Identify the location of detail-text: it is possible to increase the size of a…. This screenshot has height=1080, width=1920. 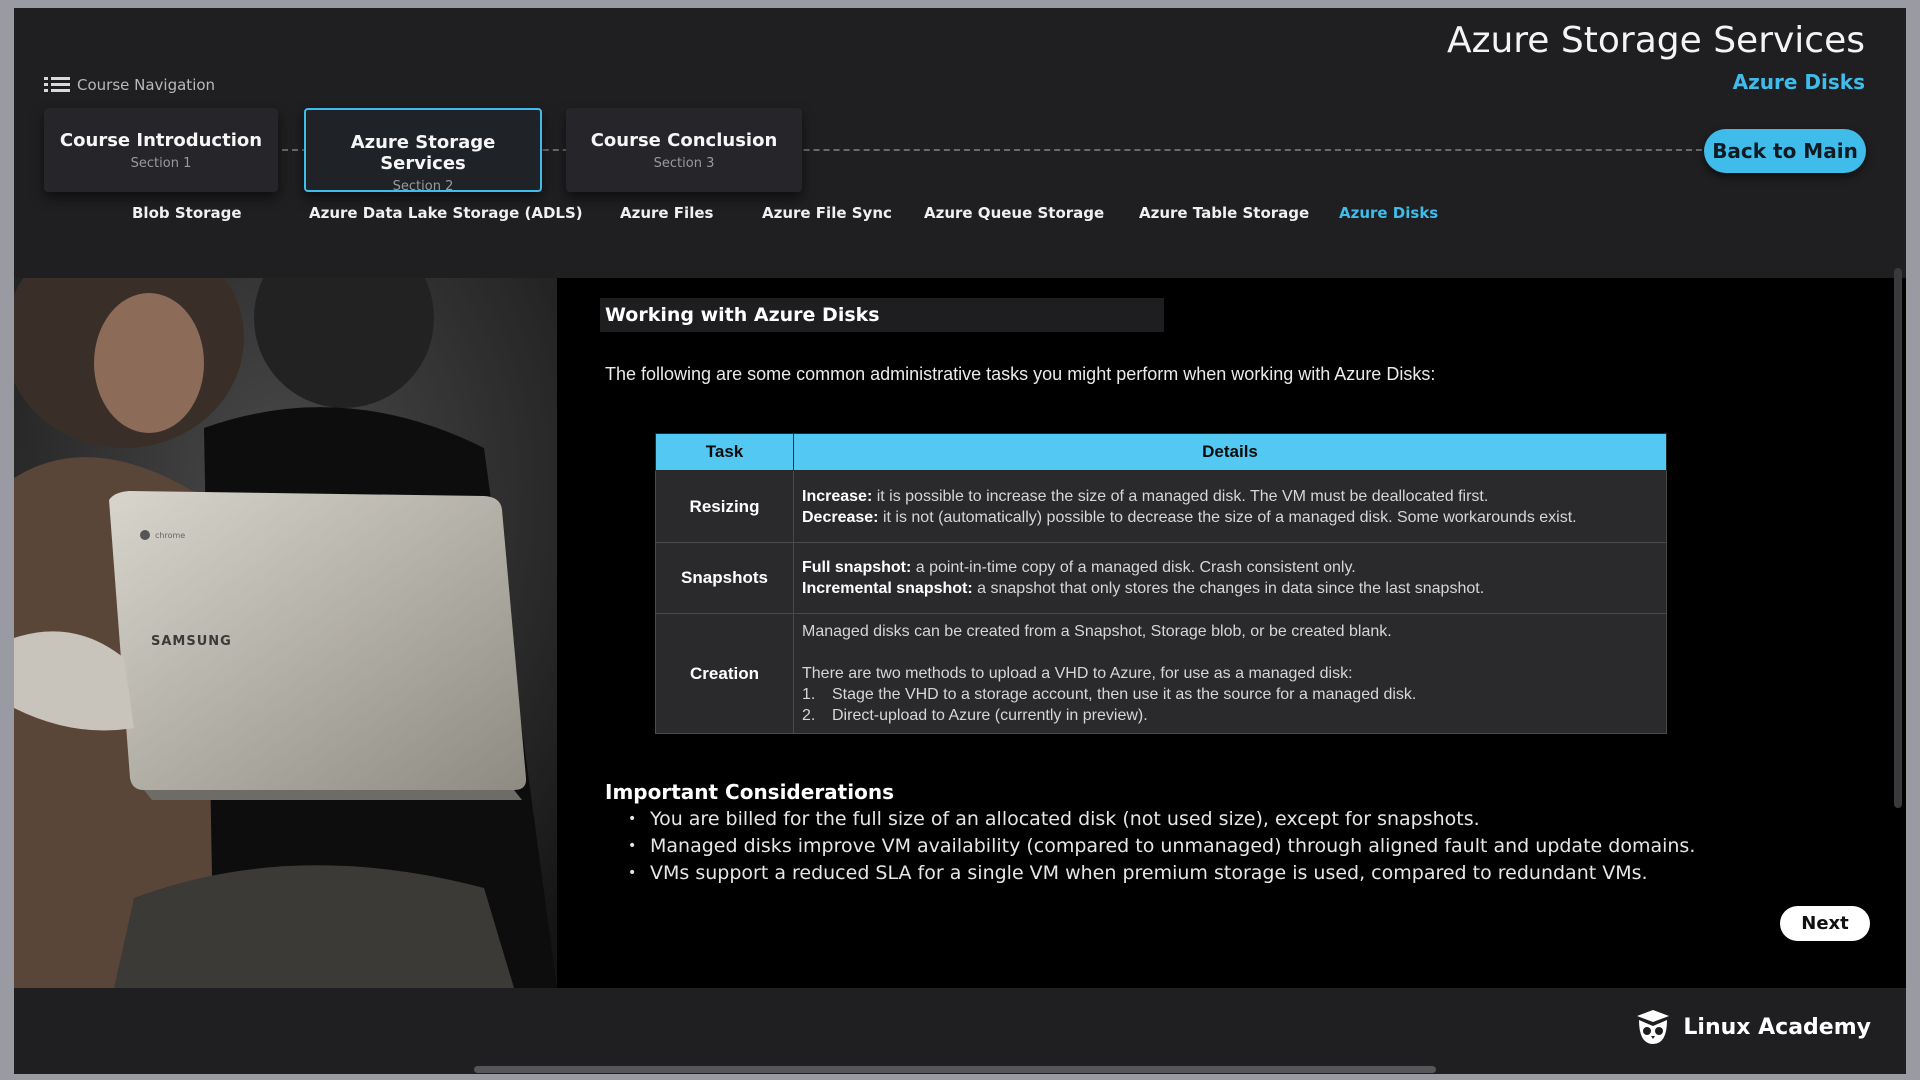
(1180, 496).